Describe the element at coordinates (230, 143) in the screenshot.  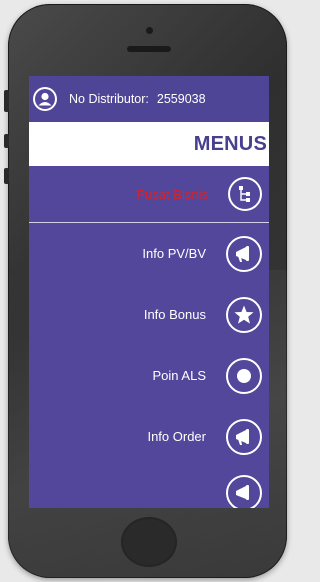
I see `menu-title: MENUS` at that location.